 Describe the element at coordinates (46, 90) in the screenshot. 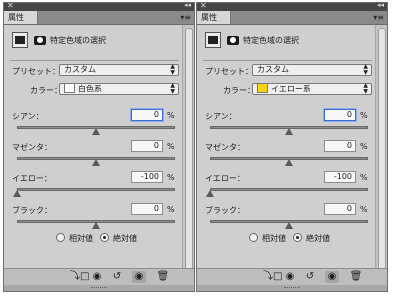

I see `colors-label: カラー：` at that location.